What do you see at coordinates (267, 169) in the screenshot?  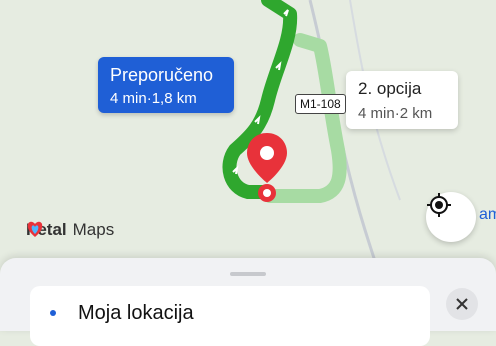 I see `map-pin-icon` at bounding box center [267, 169].